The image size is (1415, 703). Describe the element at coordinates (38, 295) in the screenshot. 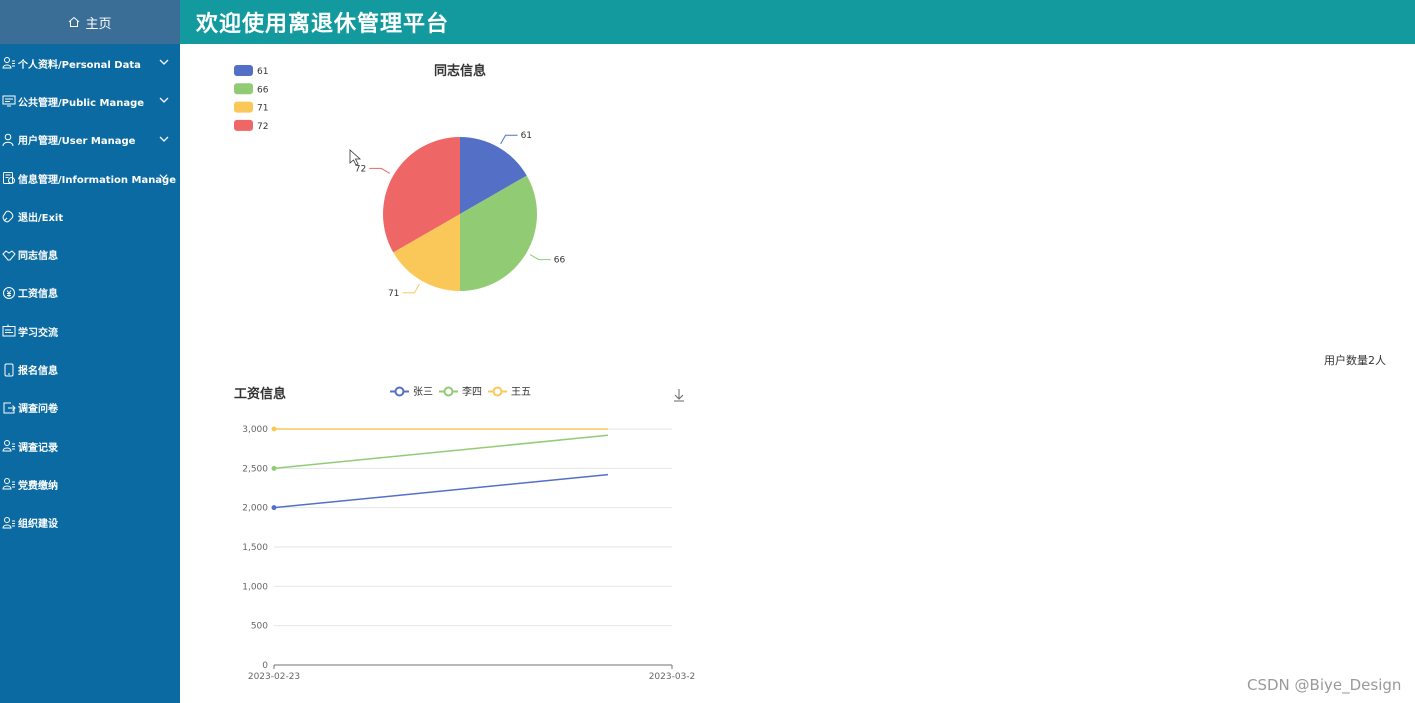

I see `sidebar-item-label: 工资信息` at that location.